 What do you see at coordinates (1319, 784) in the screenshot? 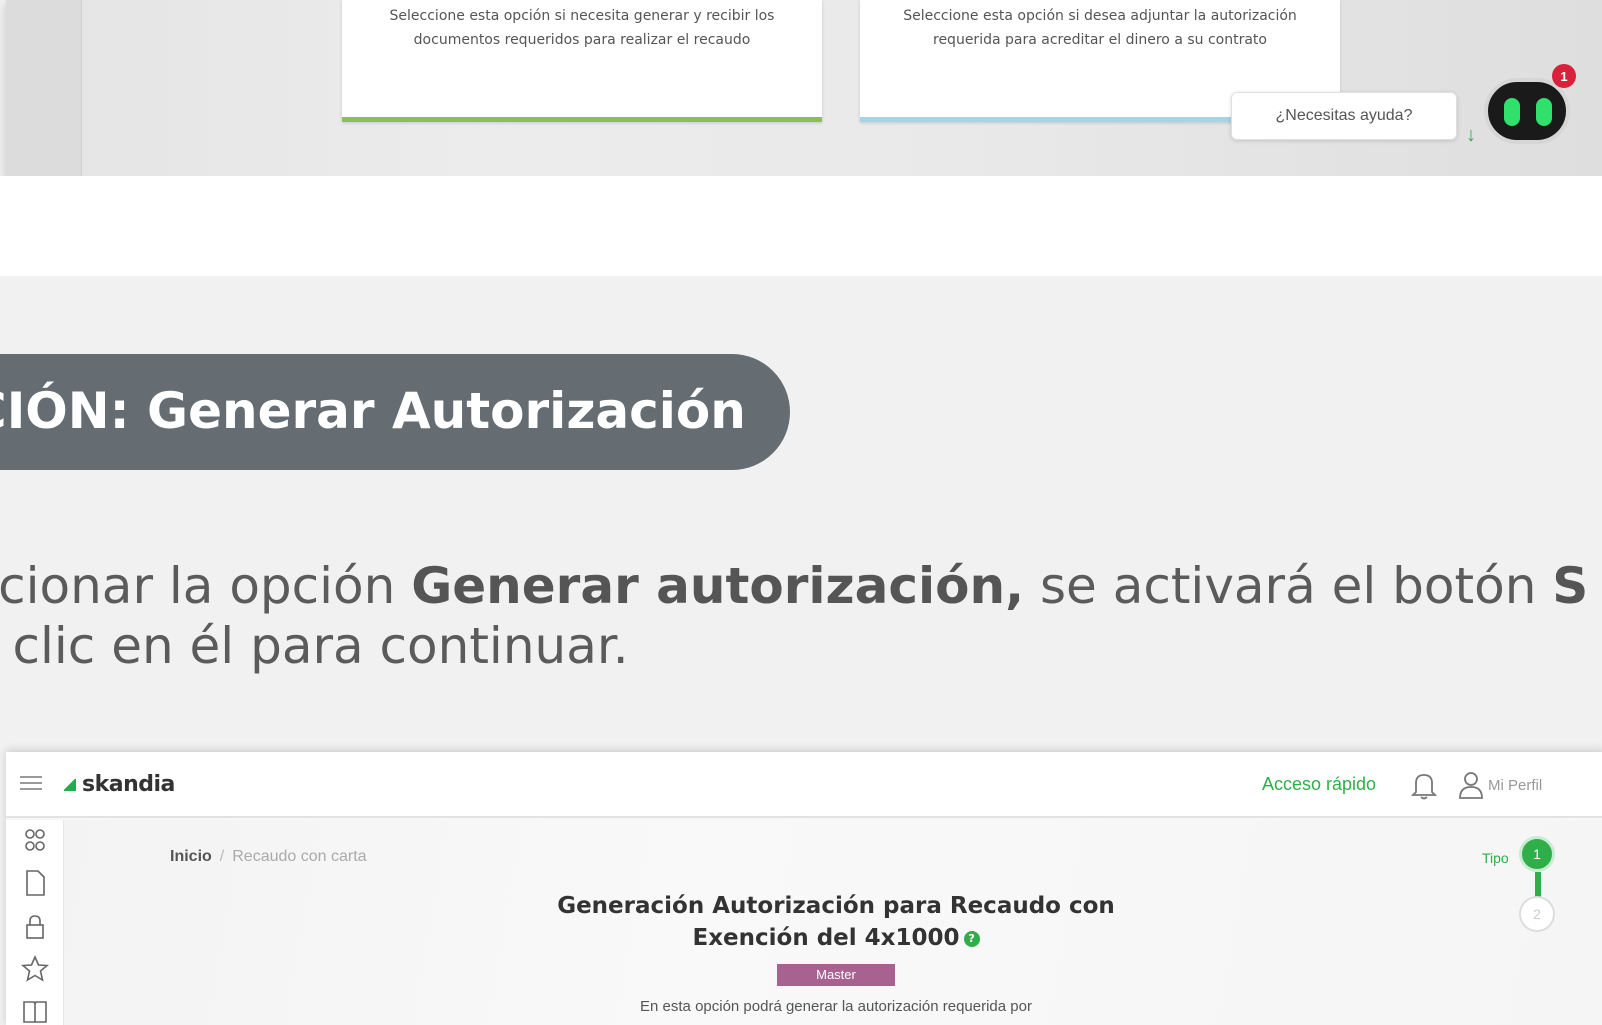
I see `quick-access-link: Acceso rápido` at bounding box center [1319, 784].